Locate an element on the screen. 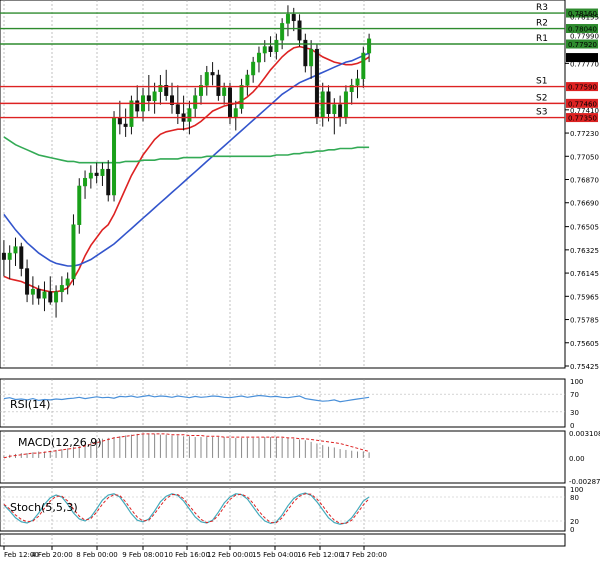  clipped-axis-label: 0.78155 is located at coordinates (584, 17).